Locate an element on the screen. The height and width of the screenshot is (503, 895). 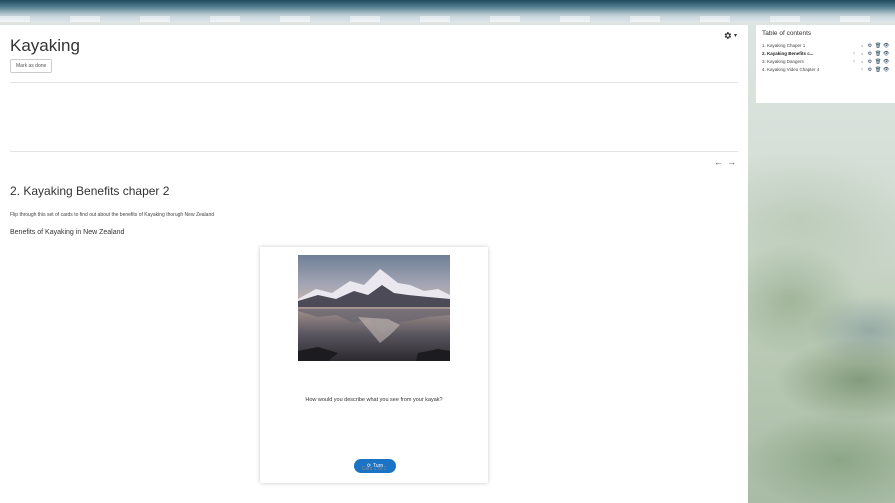
arrow-right-icon: → is located at coordinates (731, 162).